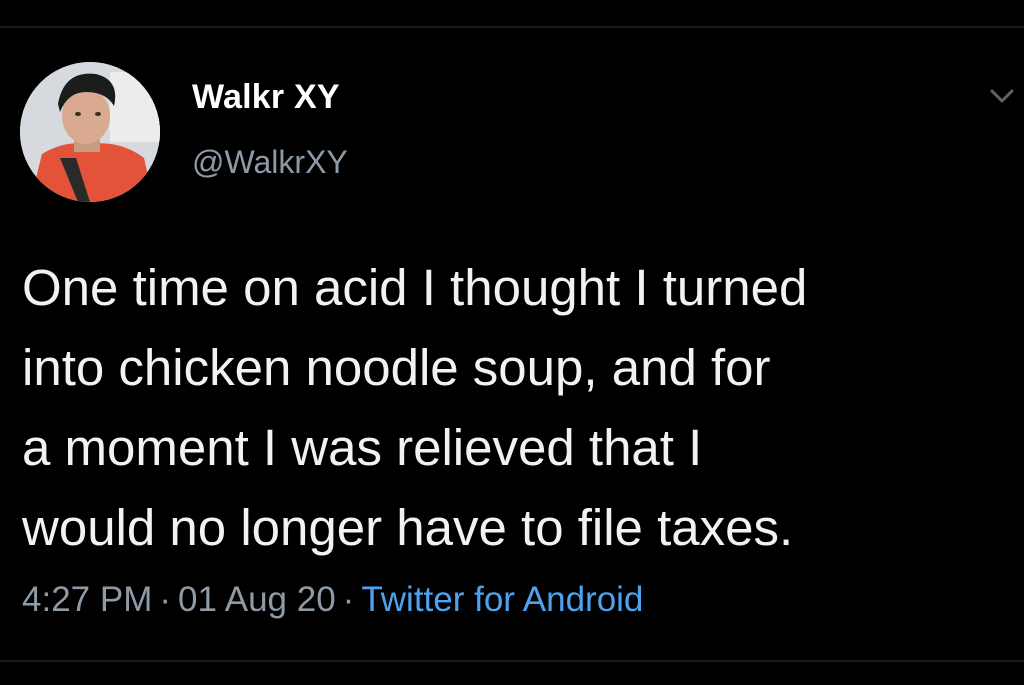  What do you see at coordinates (408, 527) in the screenshot?
I see `tweet-text-line: would no longer have to file taxes.` at bounding box center [408, 527].